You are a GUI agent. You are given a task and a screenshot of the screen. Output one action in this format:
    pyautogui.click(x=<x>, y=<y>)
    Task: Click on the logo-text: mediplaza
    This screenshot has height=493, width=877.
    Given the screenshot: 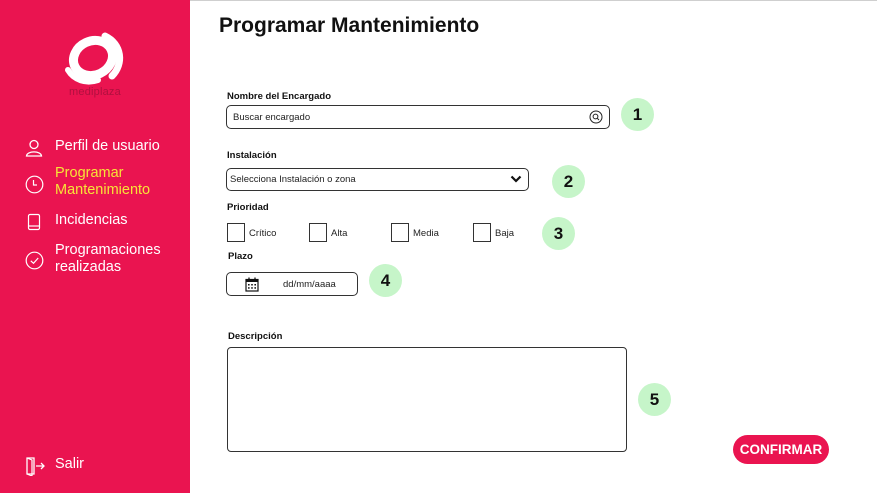 What is the action you would take?
    pyautogui.click(x=95, y=92)
    